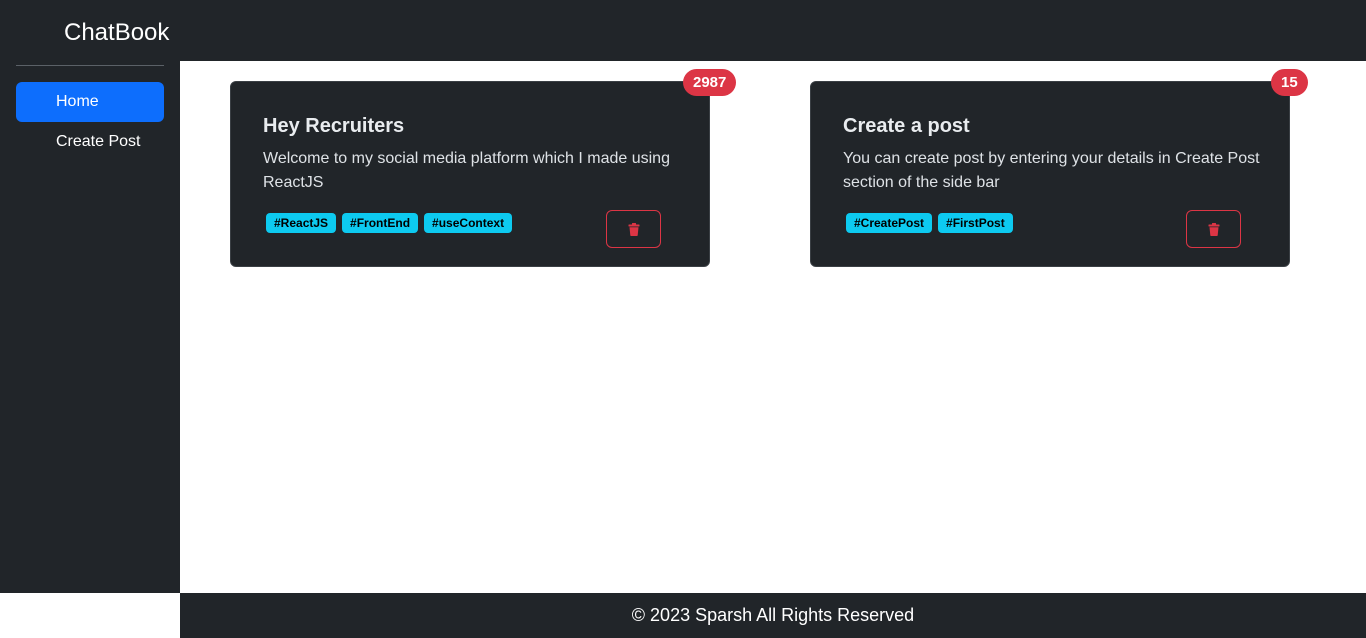  Describe the element at coordinates (975, 223) in the screenshot. I see `hashtag: #FirstPost` at that location.